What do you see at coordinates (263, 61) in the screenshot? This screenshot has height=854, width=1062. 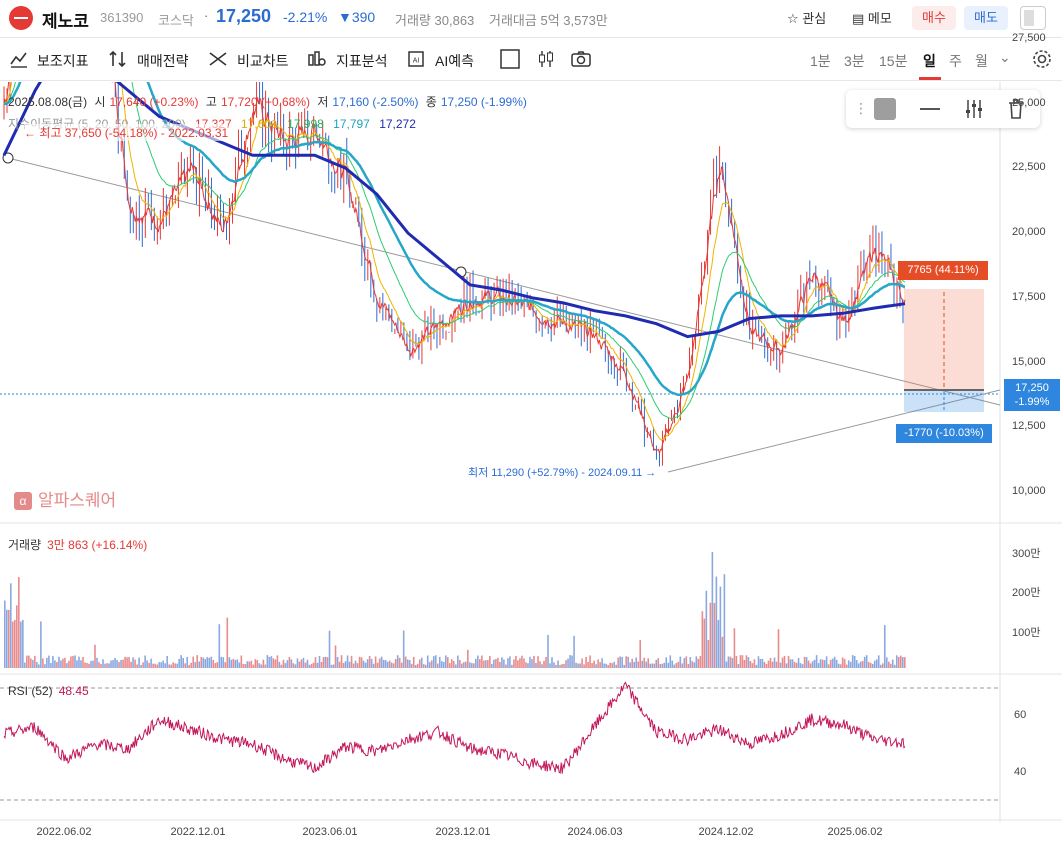 I see `compare-button: 비교차트` at bounding box center [263, 61].